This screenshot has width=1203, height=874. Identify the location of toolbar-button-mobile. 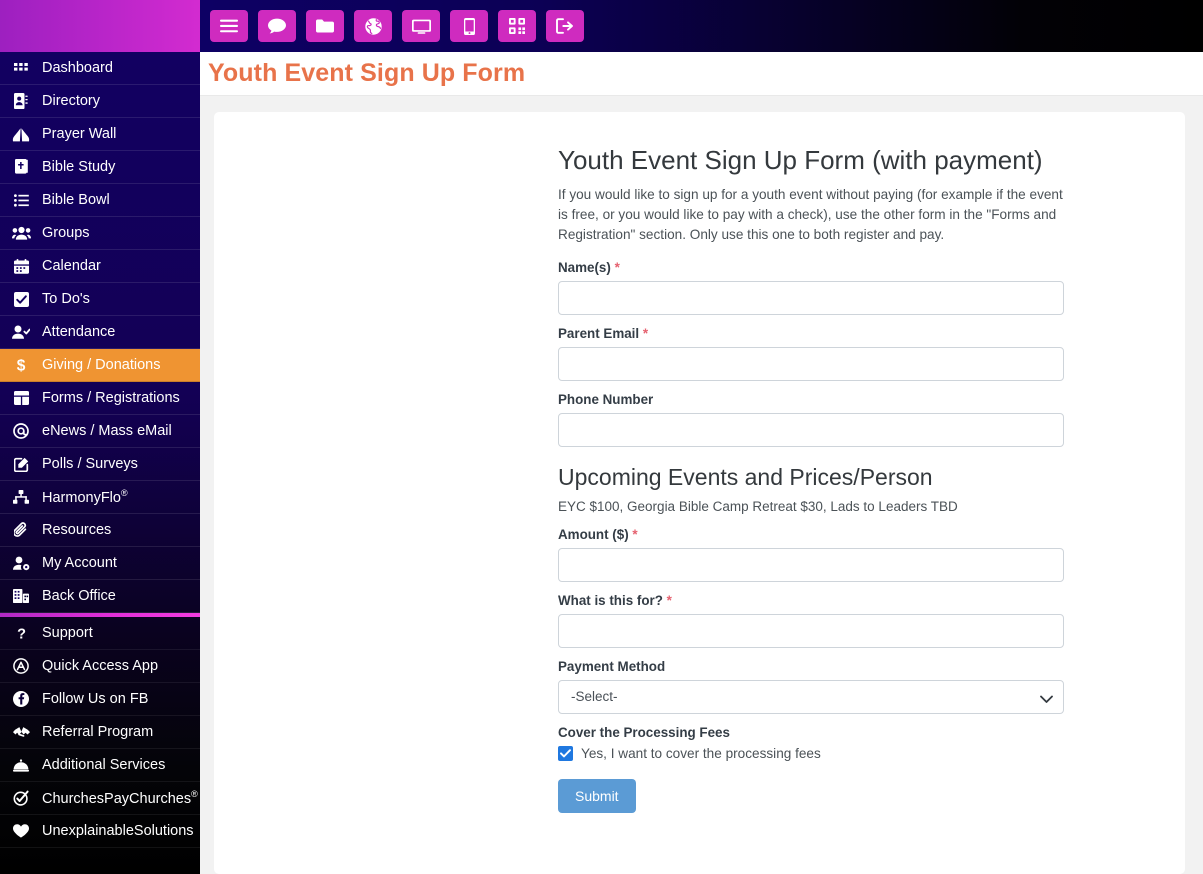
(469, 26).